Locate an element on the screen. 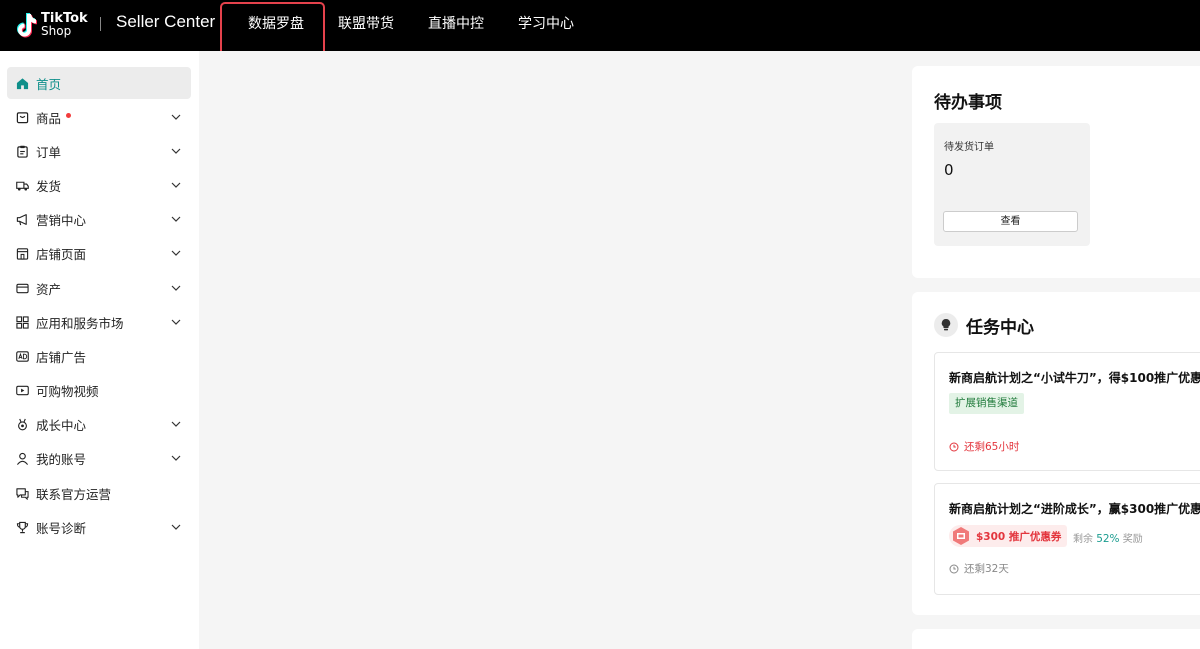 This screenshot has height=649, width=1200. logo-line2: Shop is located at coordinates (56, 31).